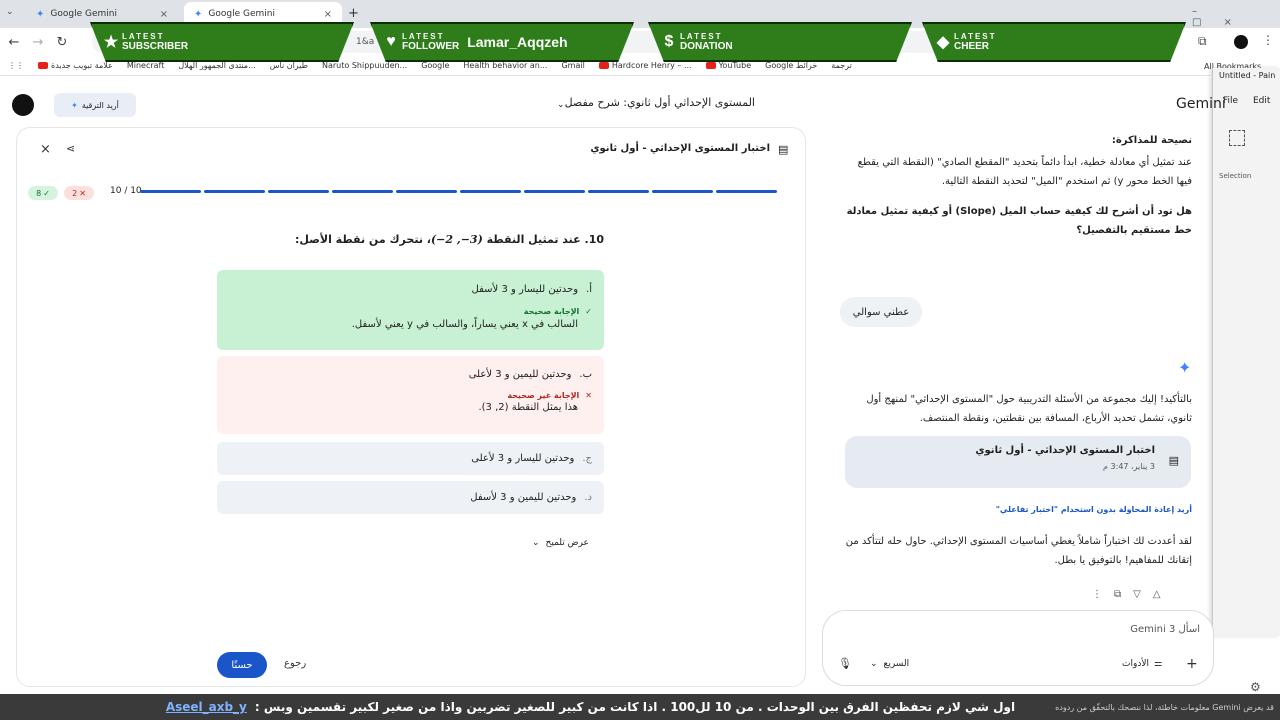 This screenshot has height=720, width=1280. I want to click on card-date: 3 يناير، 3:47 م, so click(1129, 466).